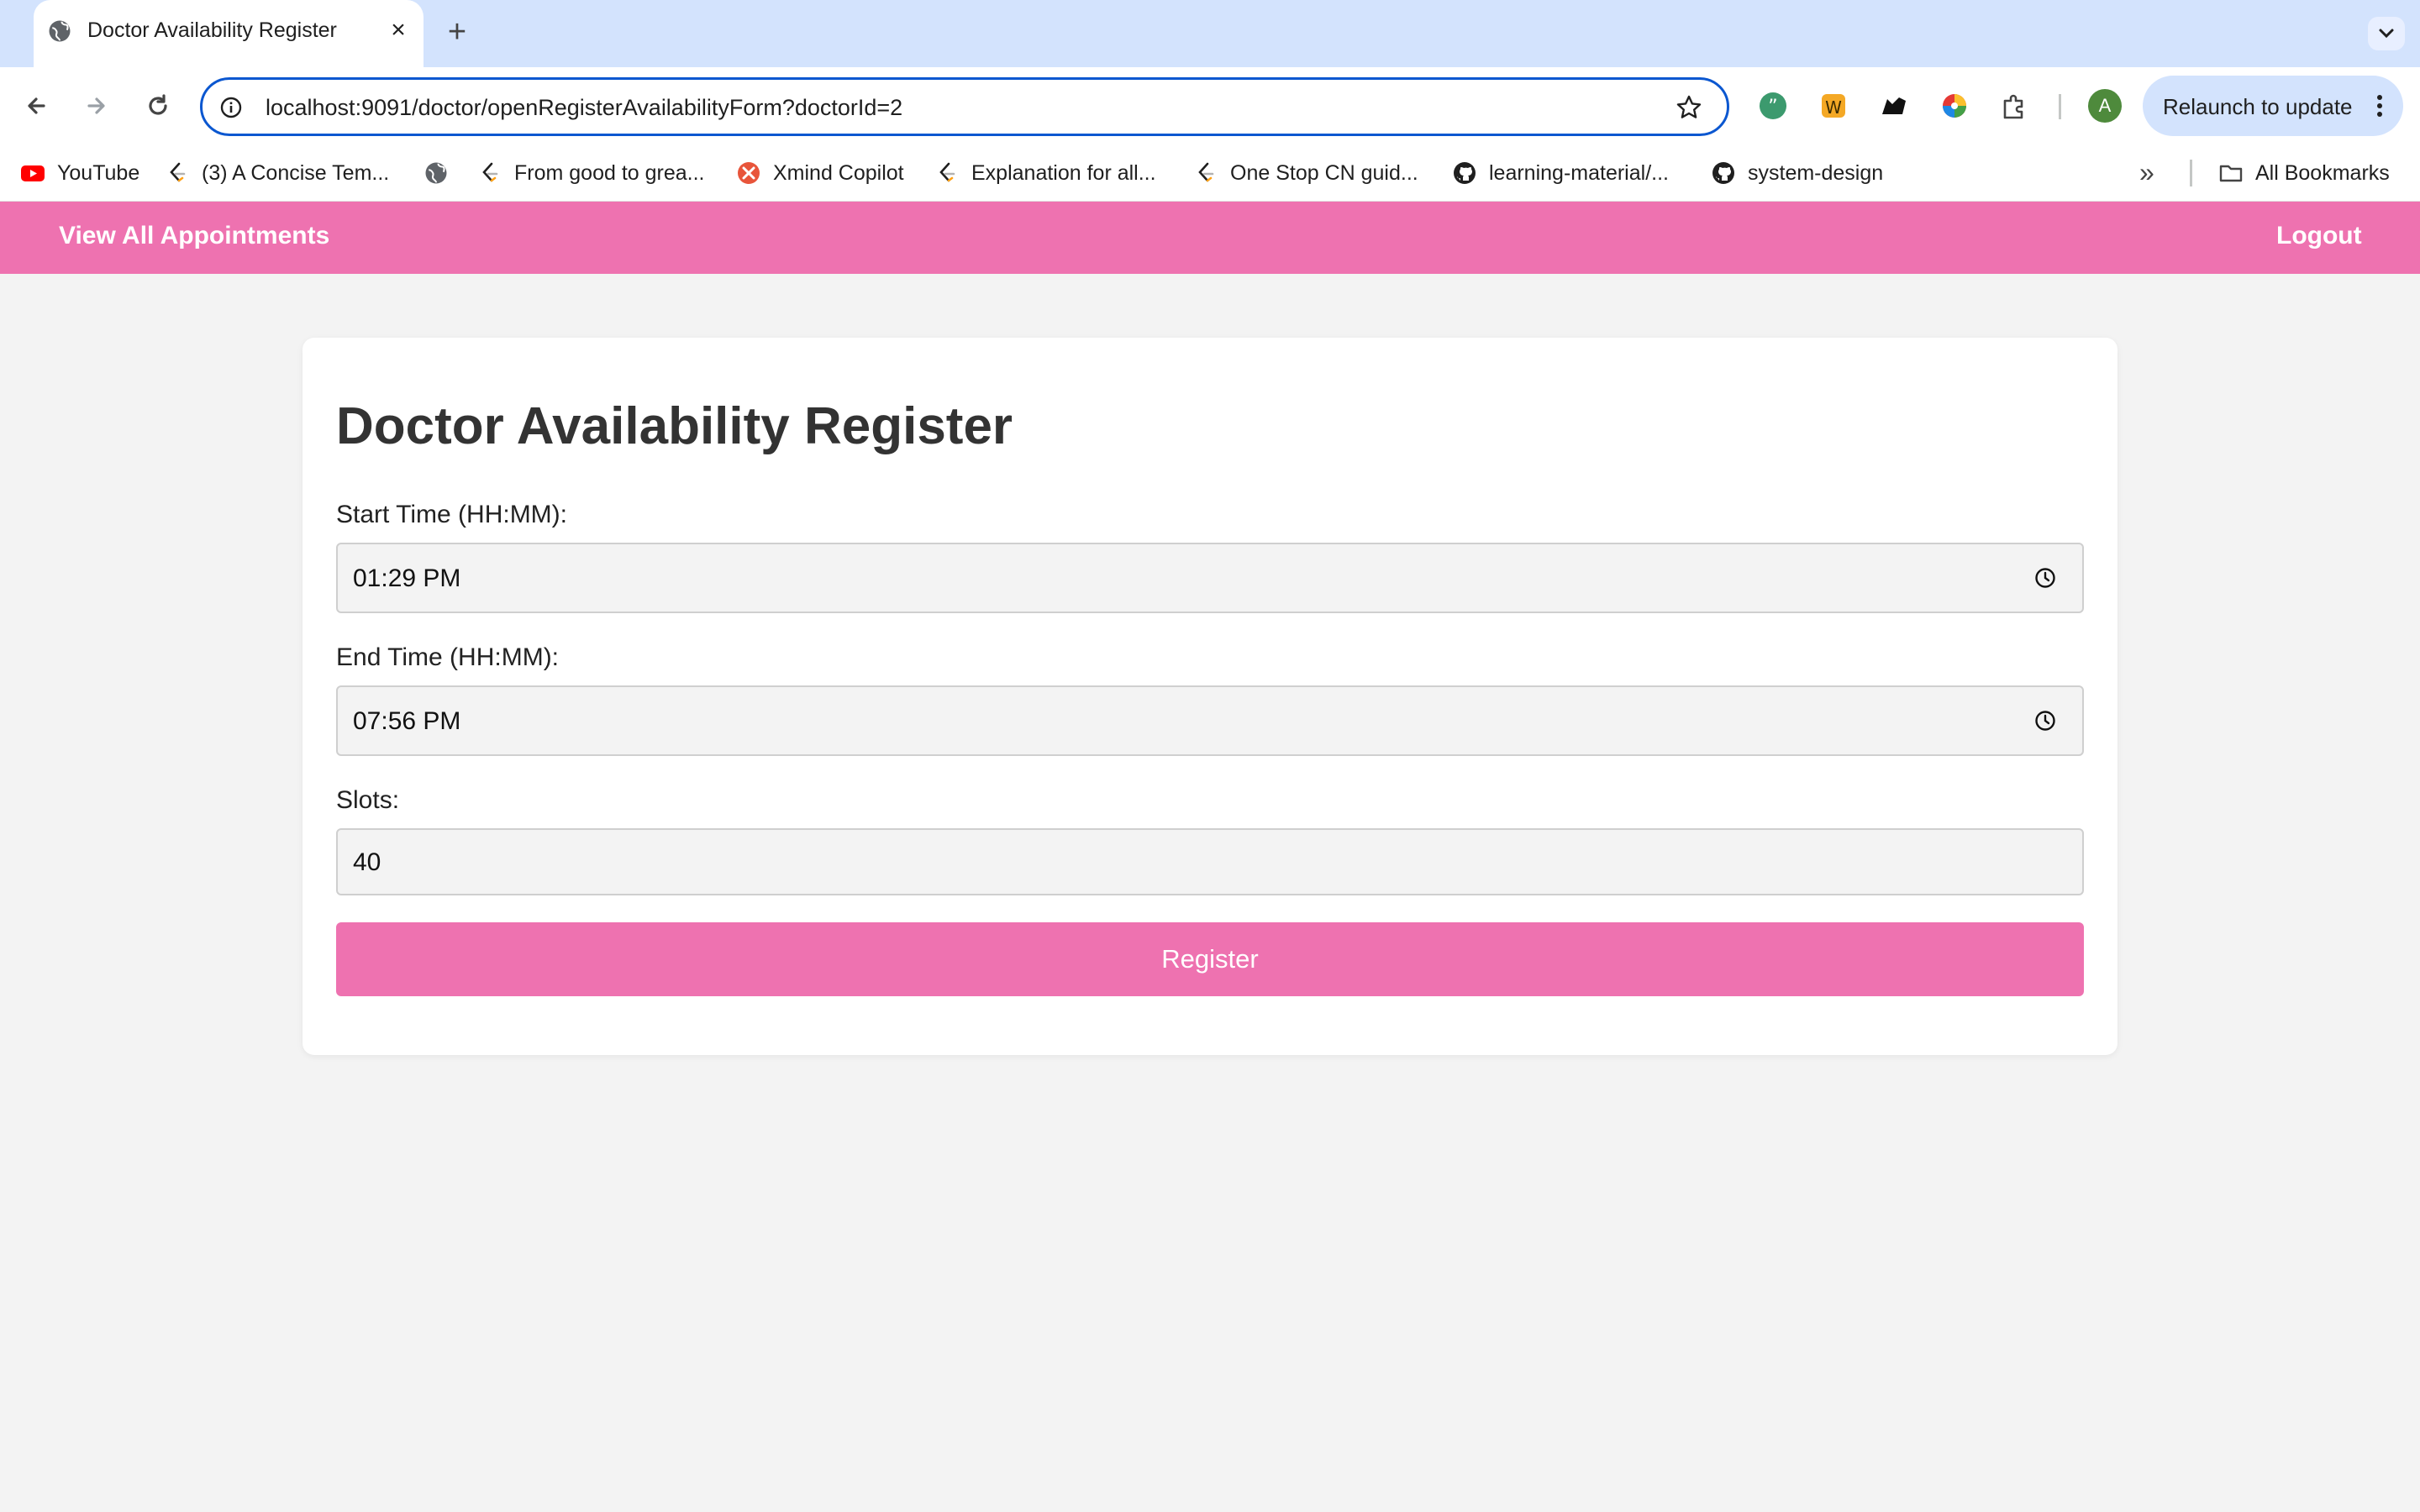  I want to click on slots-value: 40, so click(367, 862).